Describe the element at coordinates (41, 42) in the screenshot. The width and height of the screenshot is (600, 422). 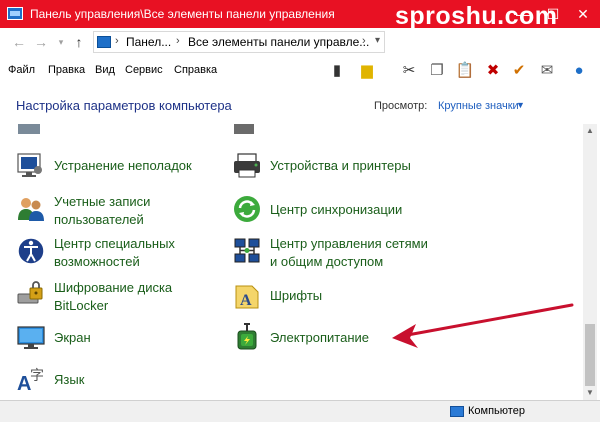
I see `forward-arrow-icon: →` at that location.